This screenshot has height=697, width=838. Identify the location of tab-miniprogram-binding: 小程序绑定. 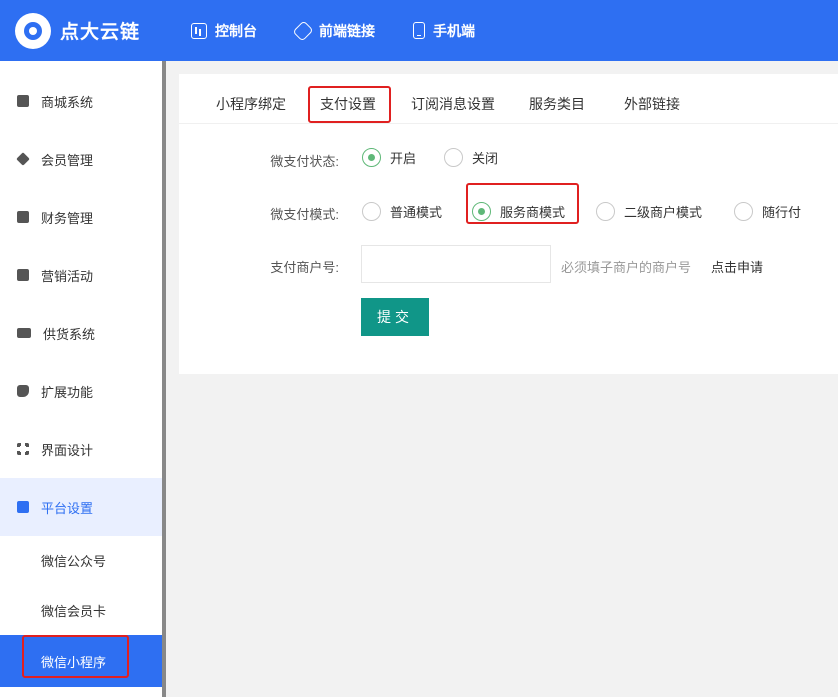
(251, 104).